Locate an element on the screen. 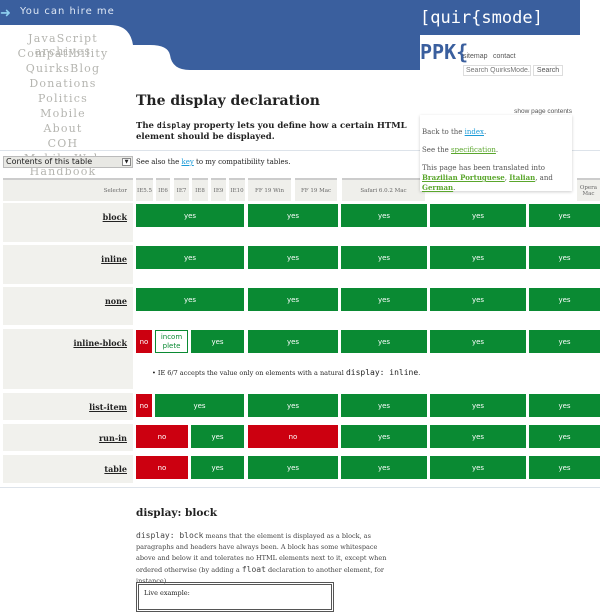  column-header: Opera Mac is located at coordinates (588, 189).